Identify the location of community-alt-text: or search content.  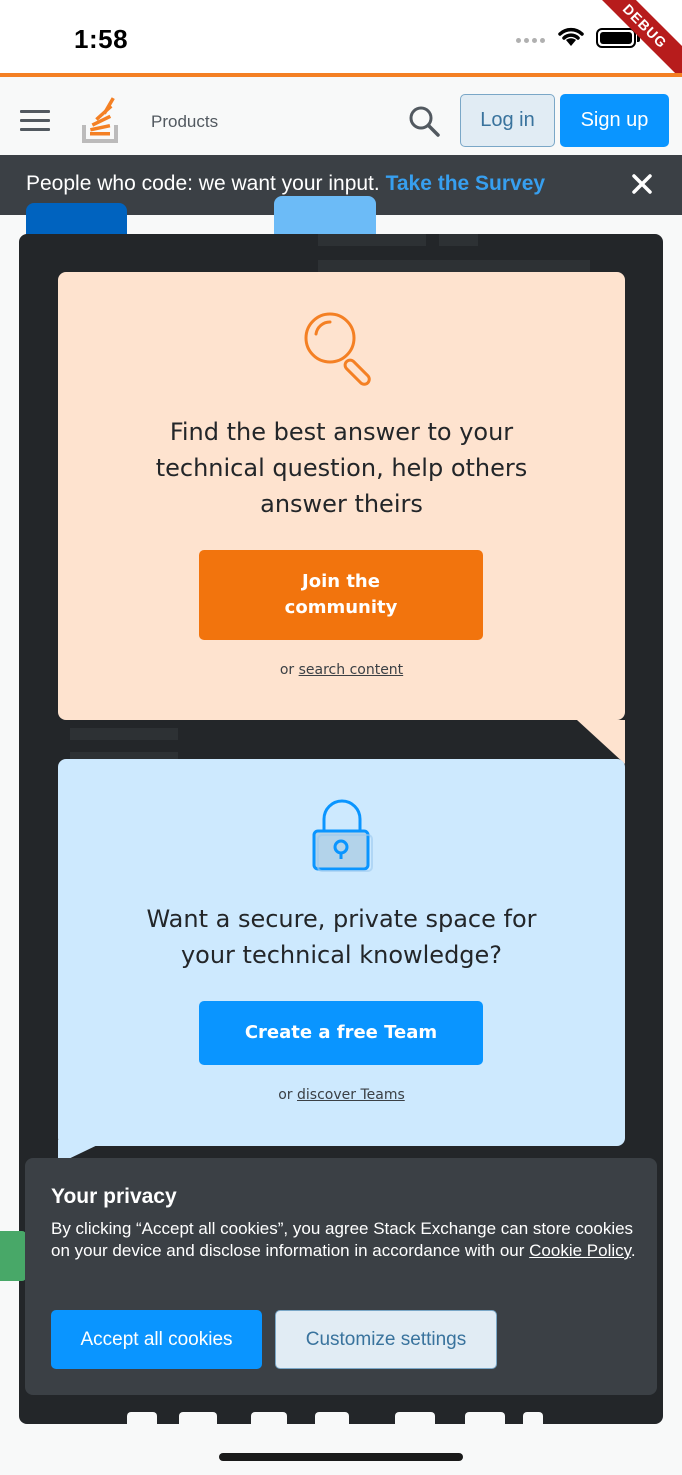
(341, 670).